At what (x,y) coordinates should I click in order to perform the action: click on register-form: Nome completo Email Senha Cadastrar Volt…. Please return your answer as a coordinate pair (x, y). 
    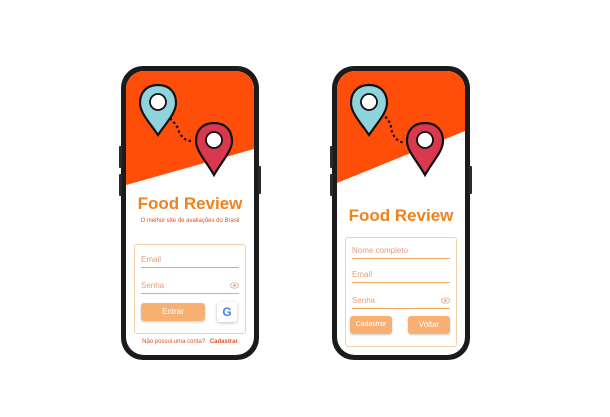
    Looking at the image, I should click on (401, 292).